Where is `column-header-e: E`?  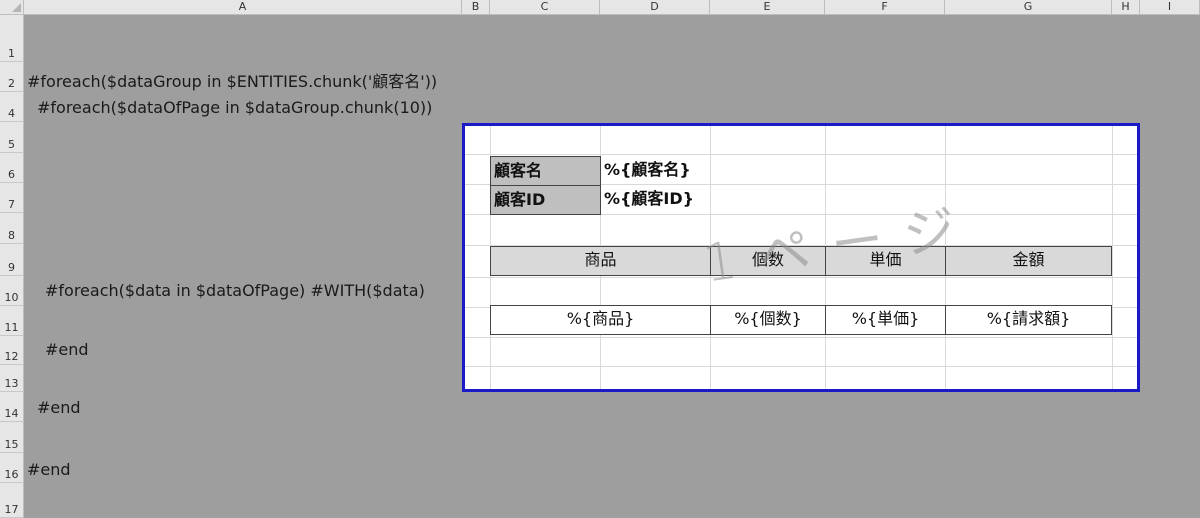 column-header-e: E is located at coordinates (767, 7).